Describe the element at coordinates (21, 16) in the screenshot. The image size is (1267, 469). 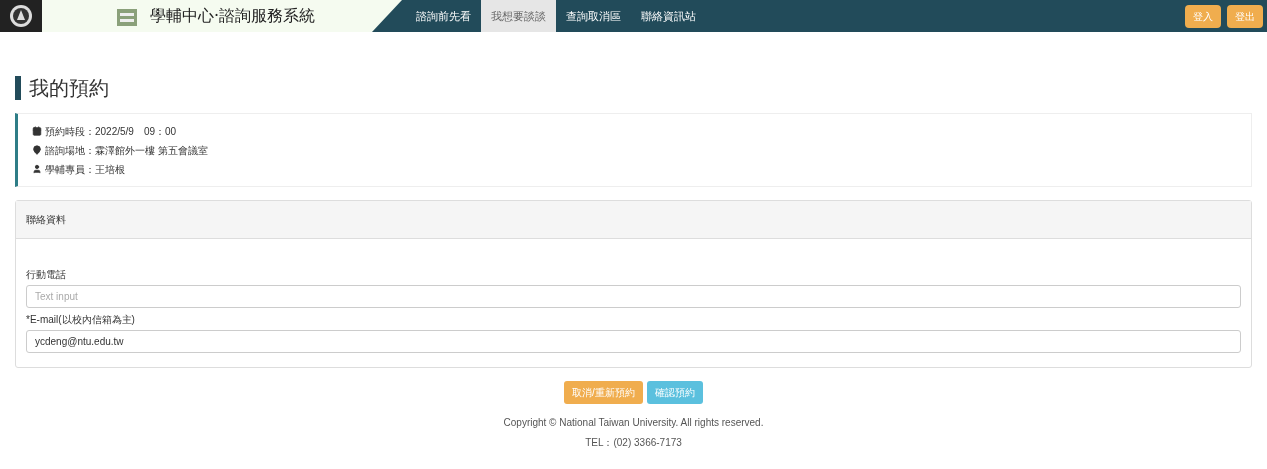
I see `emblem-icon` at that location.